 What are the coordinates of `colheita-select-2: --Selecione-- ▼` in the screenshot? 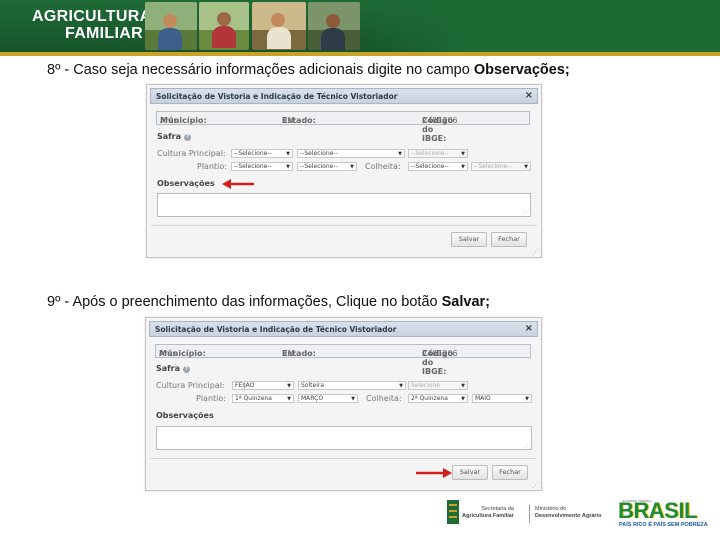 It's located at (501, 166).